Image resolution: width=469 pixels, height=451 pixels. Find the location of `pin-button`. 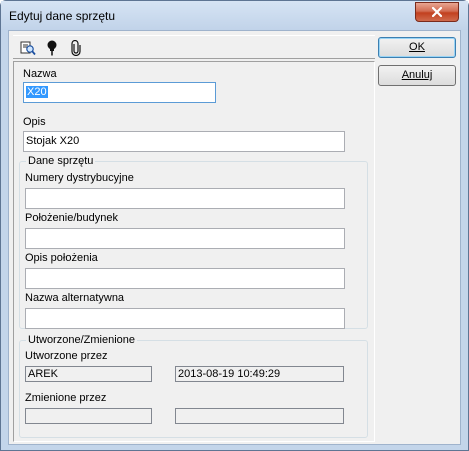

pin-button is located at coordinates (52, 48).